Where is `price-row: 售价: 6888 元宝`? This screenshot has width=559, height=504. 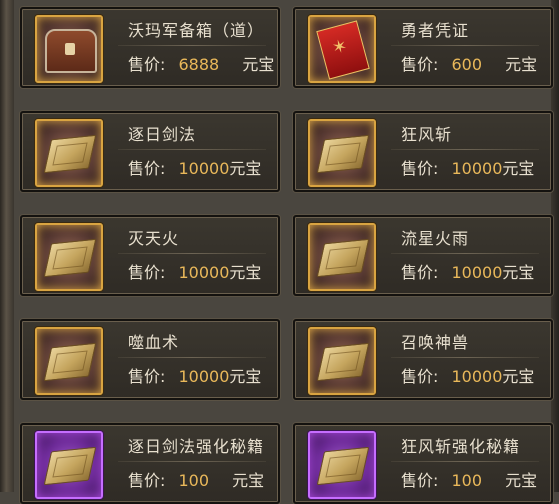
price-row: 售价: 6888 元宝 is located at coordinates (201, 63).